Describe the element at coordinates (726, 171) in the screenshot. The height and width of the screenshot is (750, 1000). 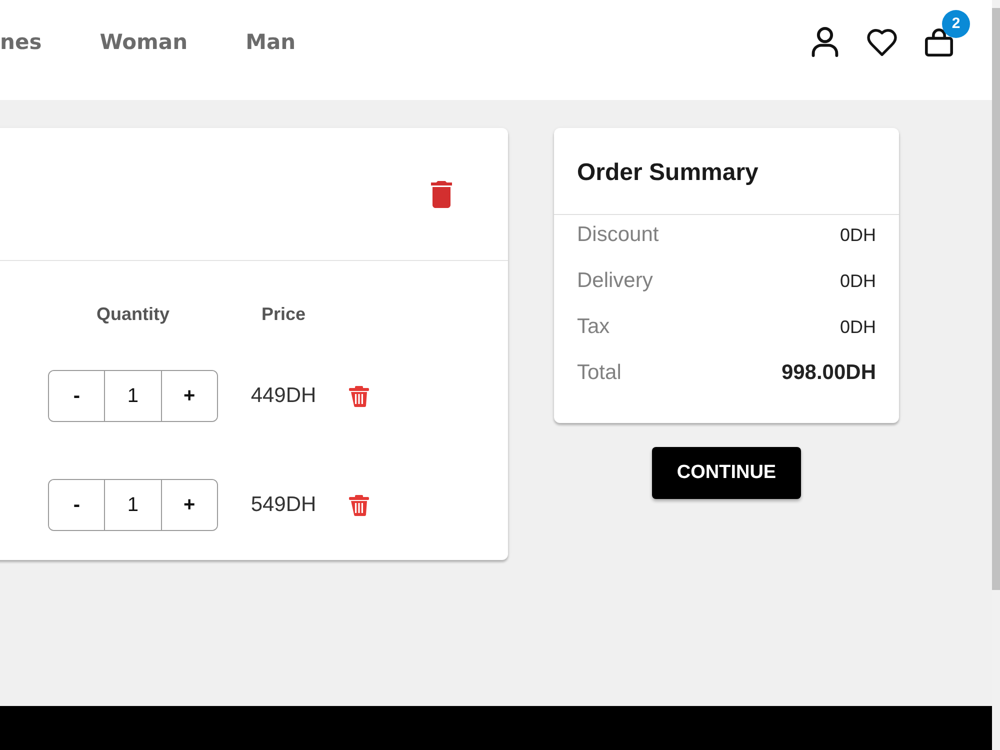
I see `order-summary-title: Order Summary` at that location.